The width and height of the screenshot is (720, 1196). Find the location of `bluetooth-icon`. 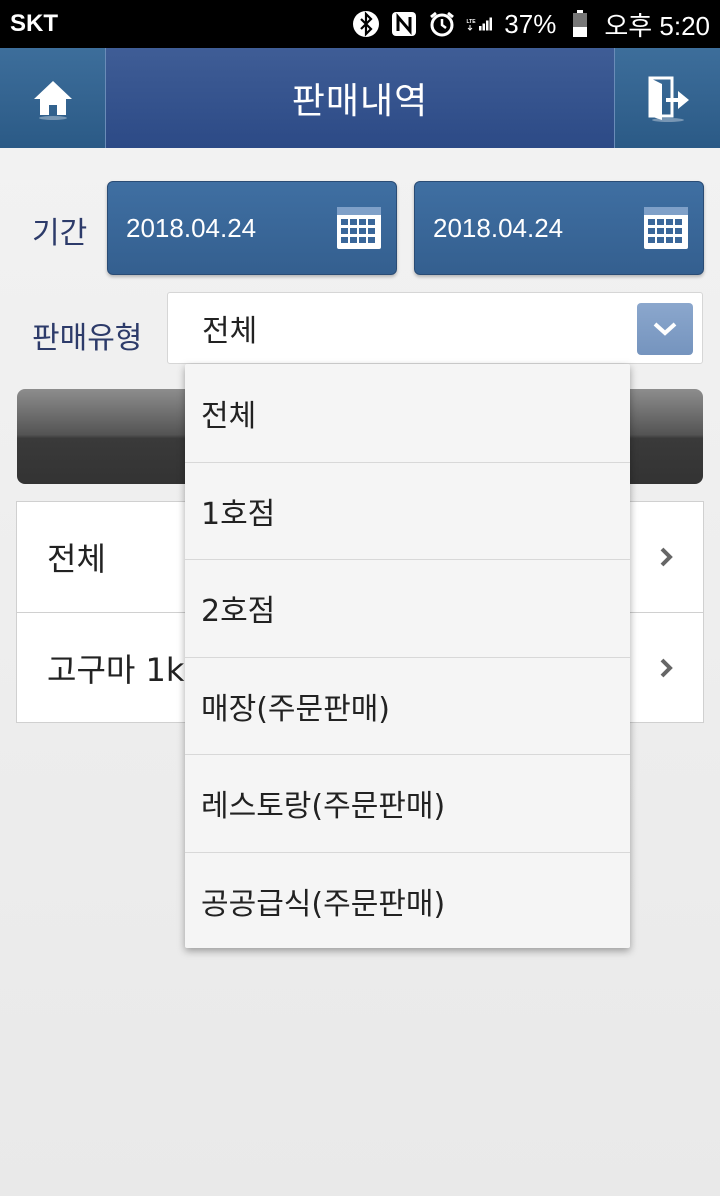

bluetooth-icon is located at coordinates (366, 24).